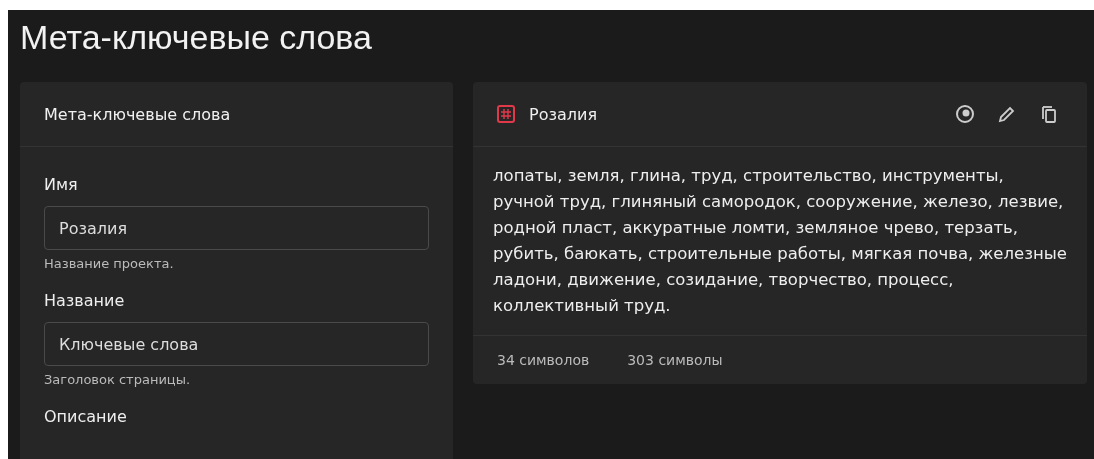  Describe the element at coordinates (506, 114) in the screenshot. I see `hashtag-icon` at that location.